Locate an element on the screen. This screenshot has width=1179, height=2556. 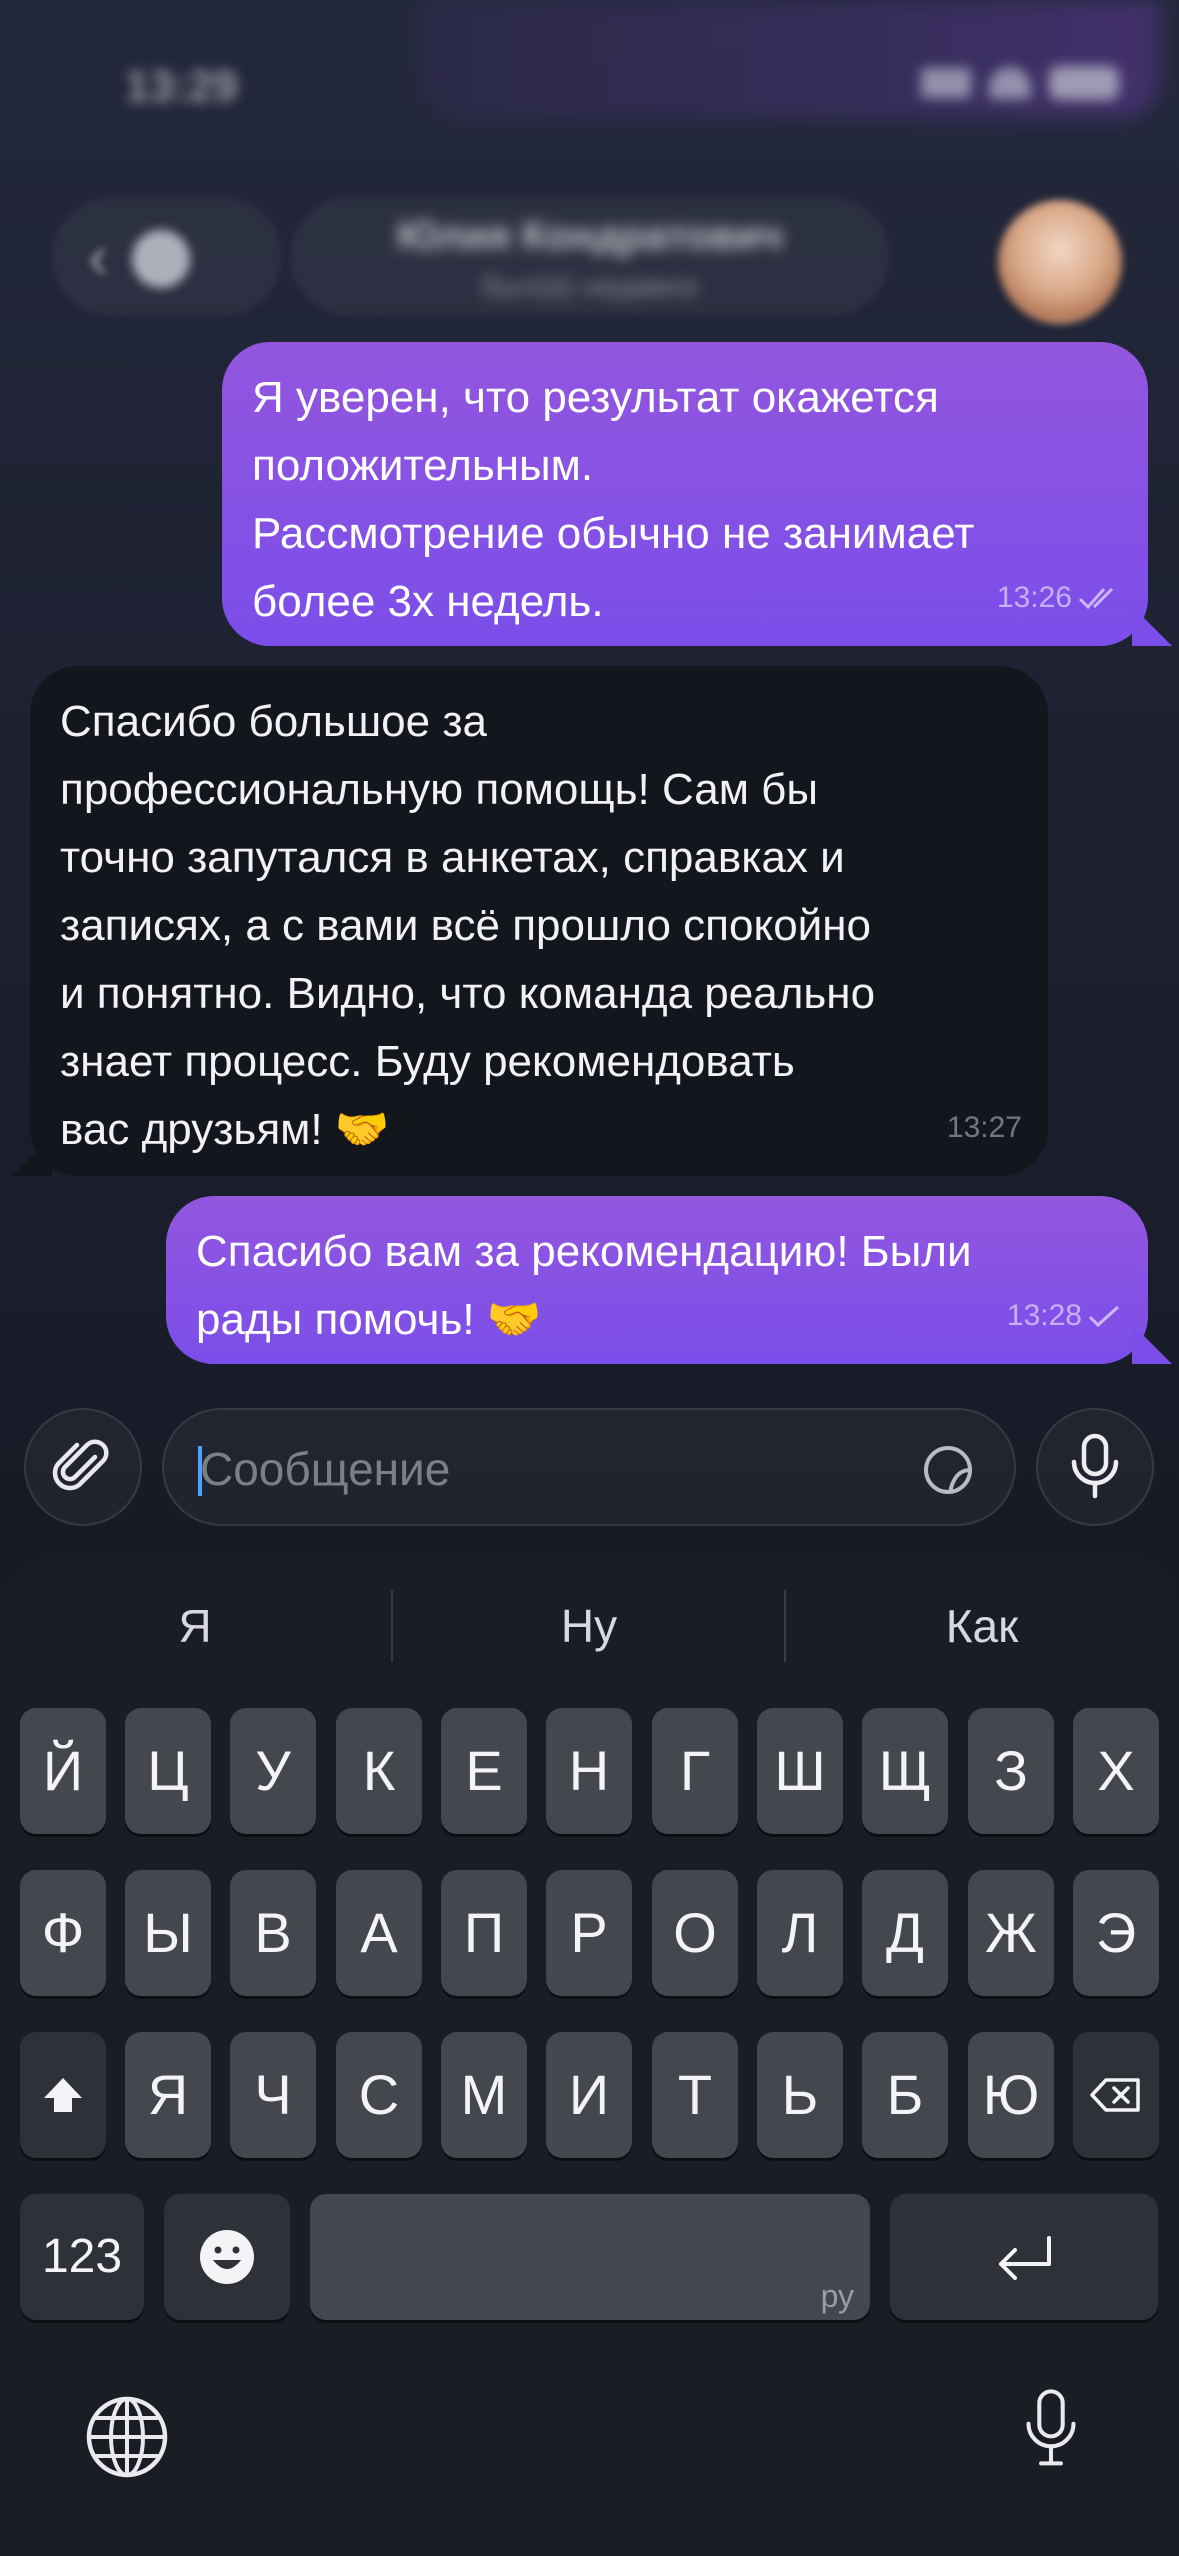
status-icons is located at coordinates (1020, 83).